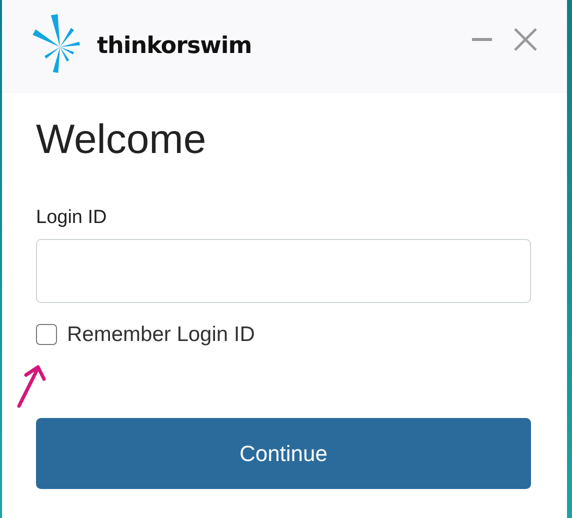 Image resolution: width=572 pixels, height=518 pixels. What do you see at coordinates (283, 454) in the screenshot?
I see `continue-button: Continue` at bounding box center [283, 454].